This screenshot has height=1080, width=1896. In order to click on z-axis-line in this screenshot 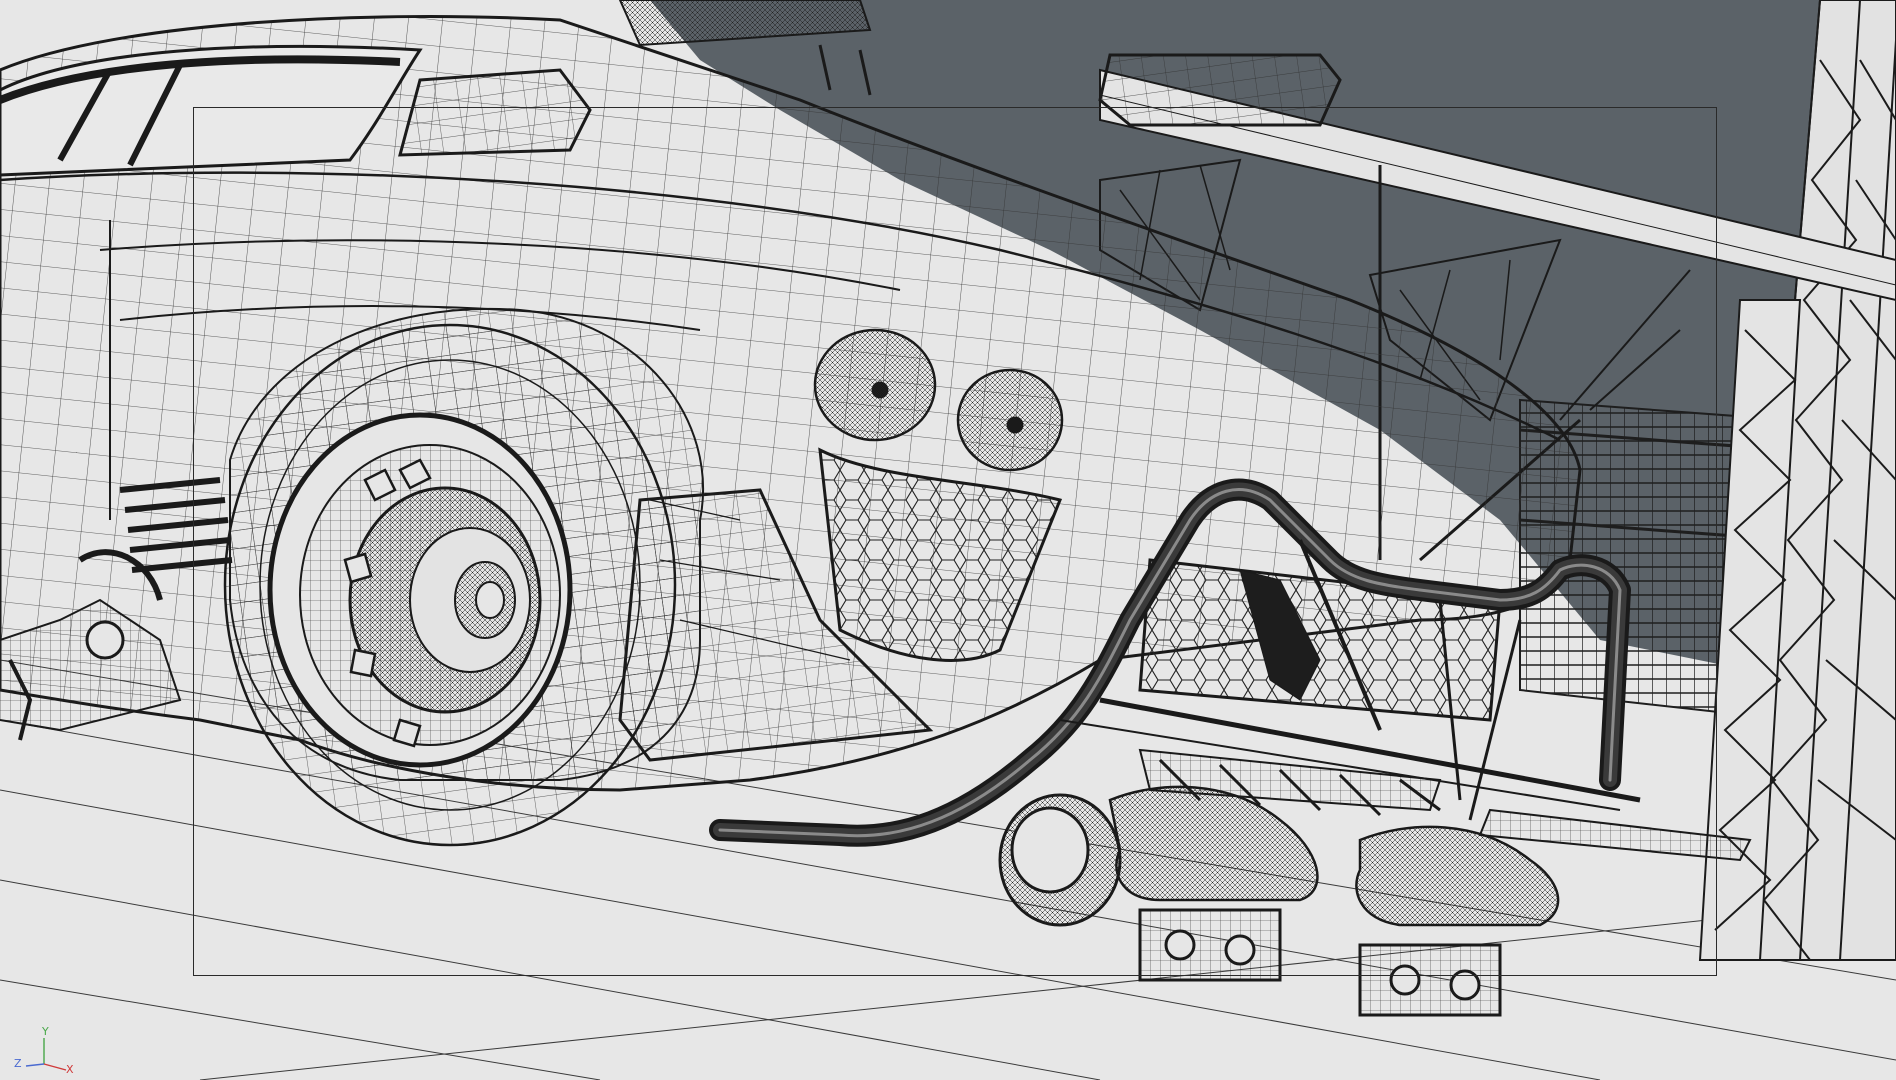, I will do `click(35, 1065)`.